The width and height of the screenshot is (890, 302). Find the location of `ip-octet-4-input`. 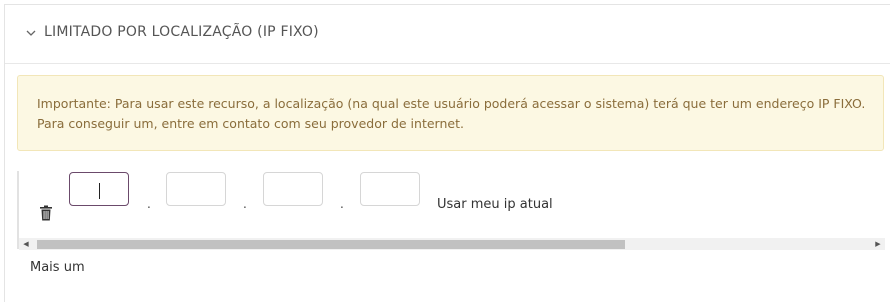

ip-octet-4-input is located at coordinates (390, 189).